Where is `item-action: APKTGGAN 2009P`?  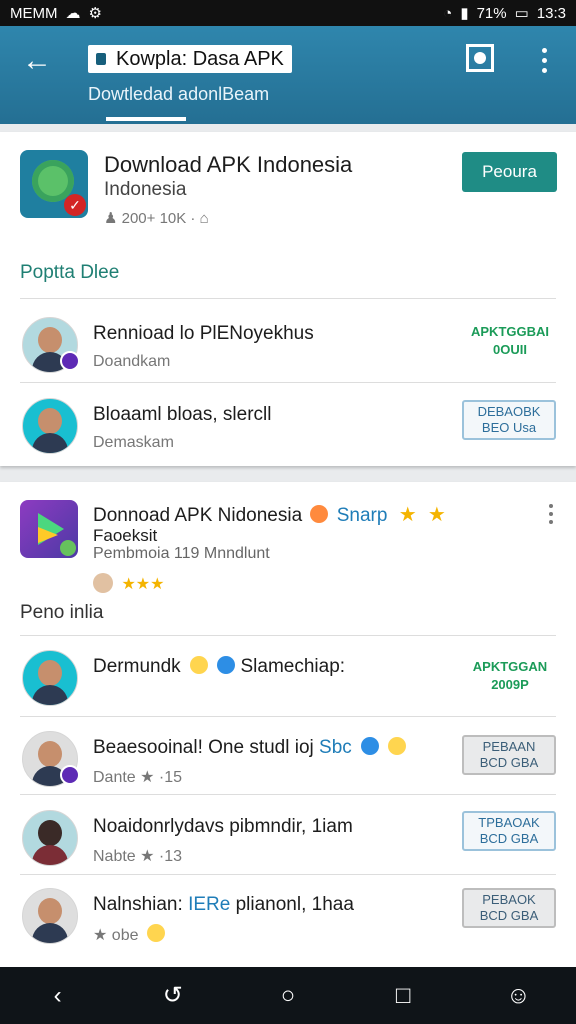 item-action: APKTGGAN 2009P is located at coordinates (510, 676).